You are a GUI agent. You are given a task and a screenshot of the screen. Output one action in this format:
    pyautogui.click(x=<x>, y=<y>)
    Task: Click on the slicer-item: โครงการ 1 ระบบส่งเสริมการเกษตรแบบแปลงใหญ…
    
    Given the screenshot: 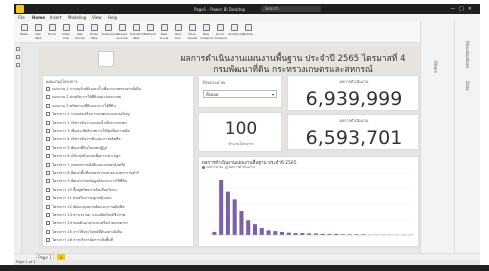 What is the action you would take?
    pyautogui.click(x=120, y=114)
    